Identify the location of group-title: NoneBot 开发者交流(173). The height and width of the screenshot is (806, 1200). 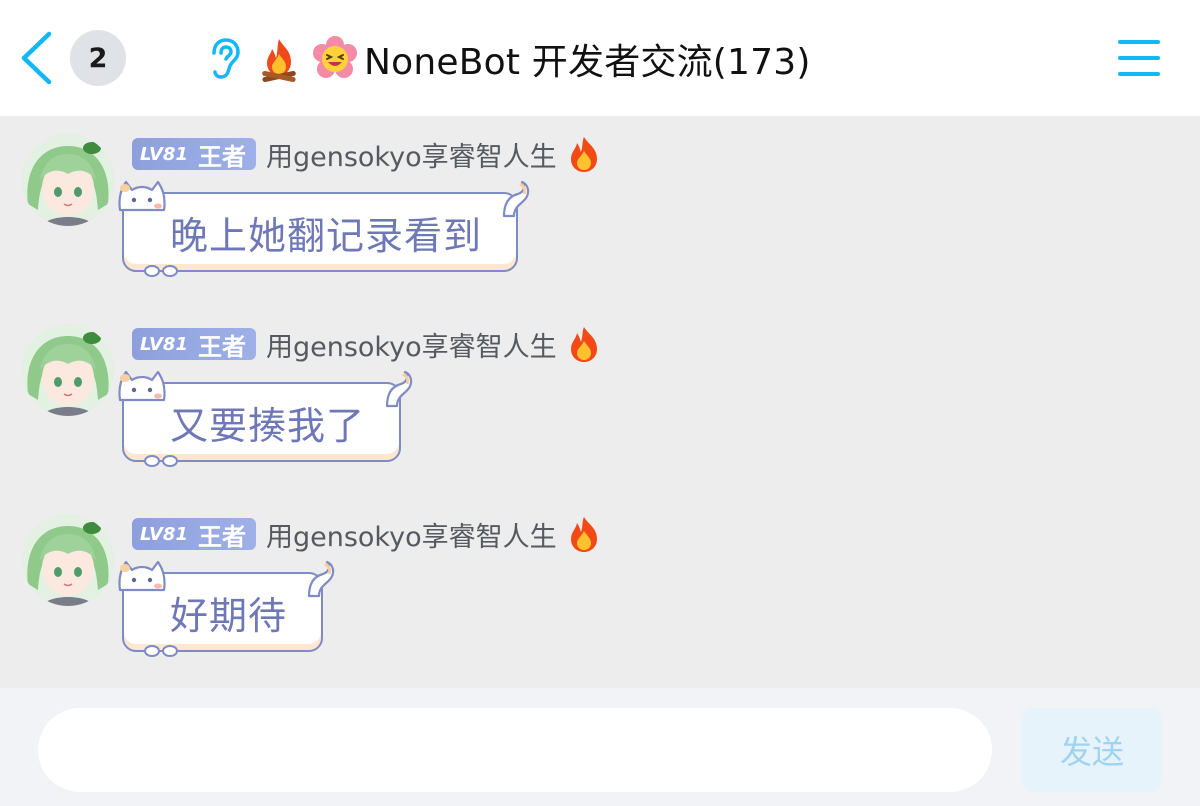
(587, 62).